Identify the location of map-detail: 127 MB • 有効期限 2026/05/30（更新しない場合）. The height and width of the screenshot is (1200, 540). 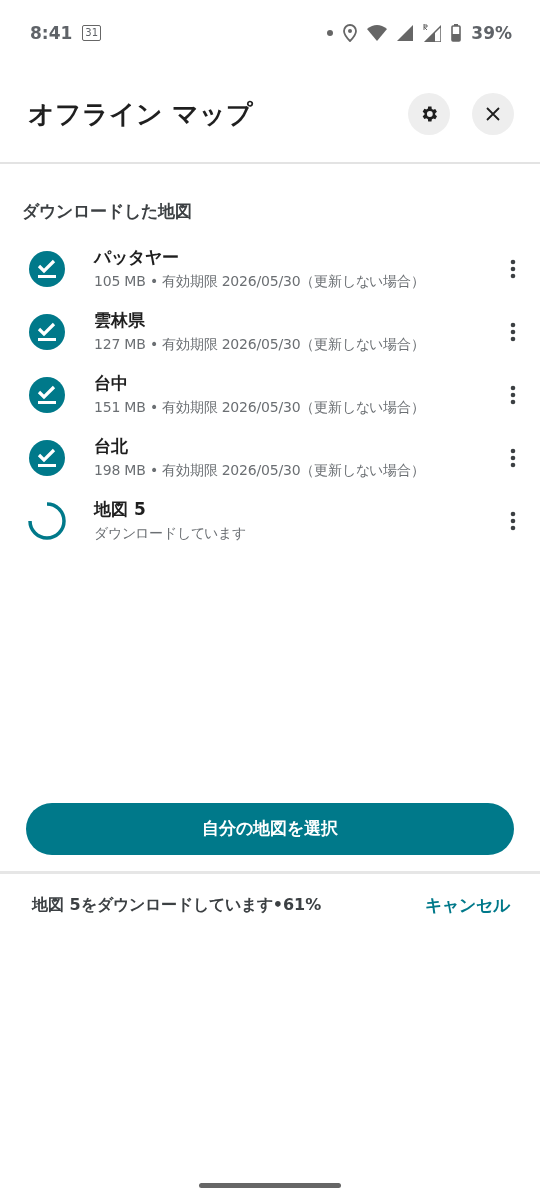
(260, 345).